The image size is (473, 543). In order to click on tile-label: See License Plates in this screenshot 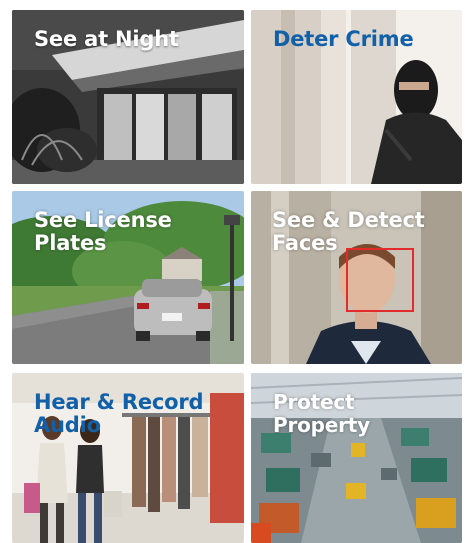, I will do `click(103, 231)`.